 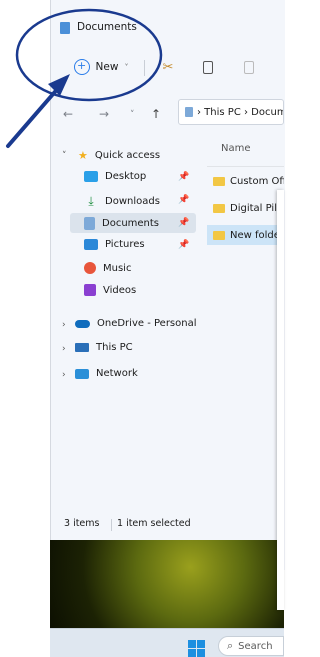 I want to click on sidebar-item-label: Network, so click(x=117, y=373).